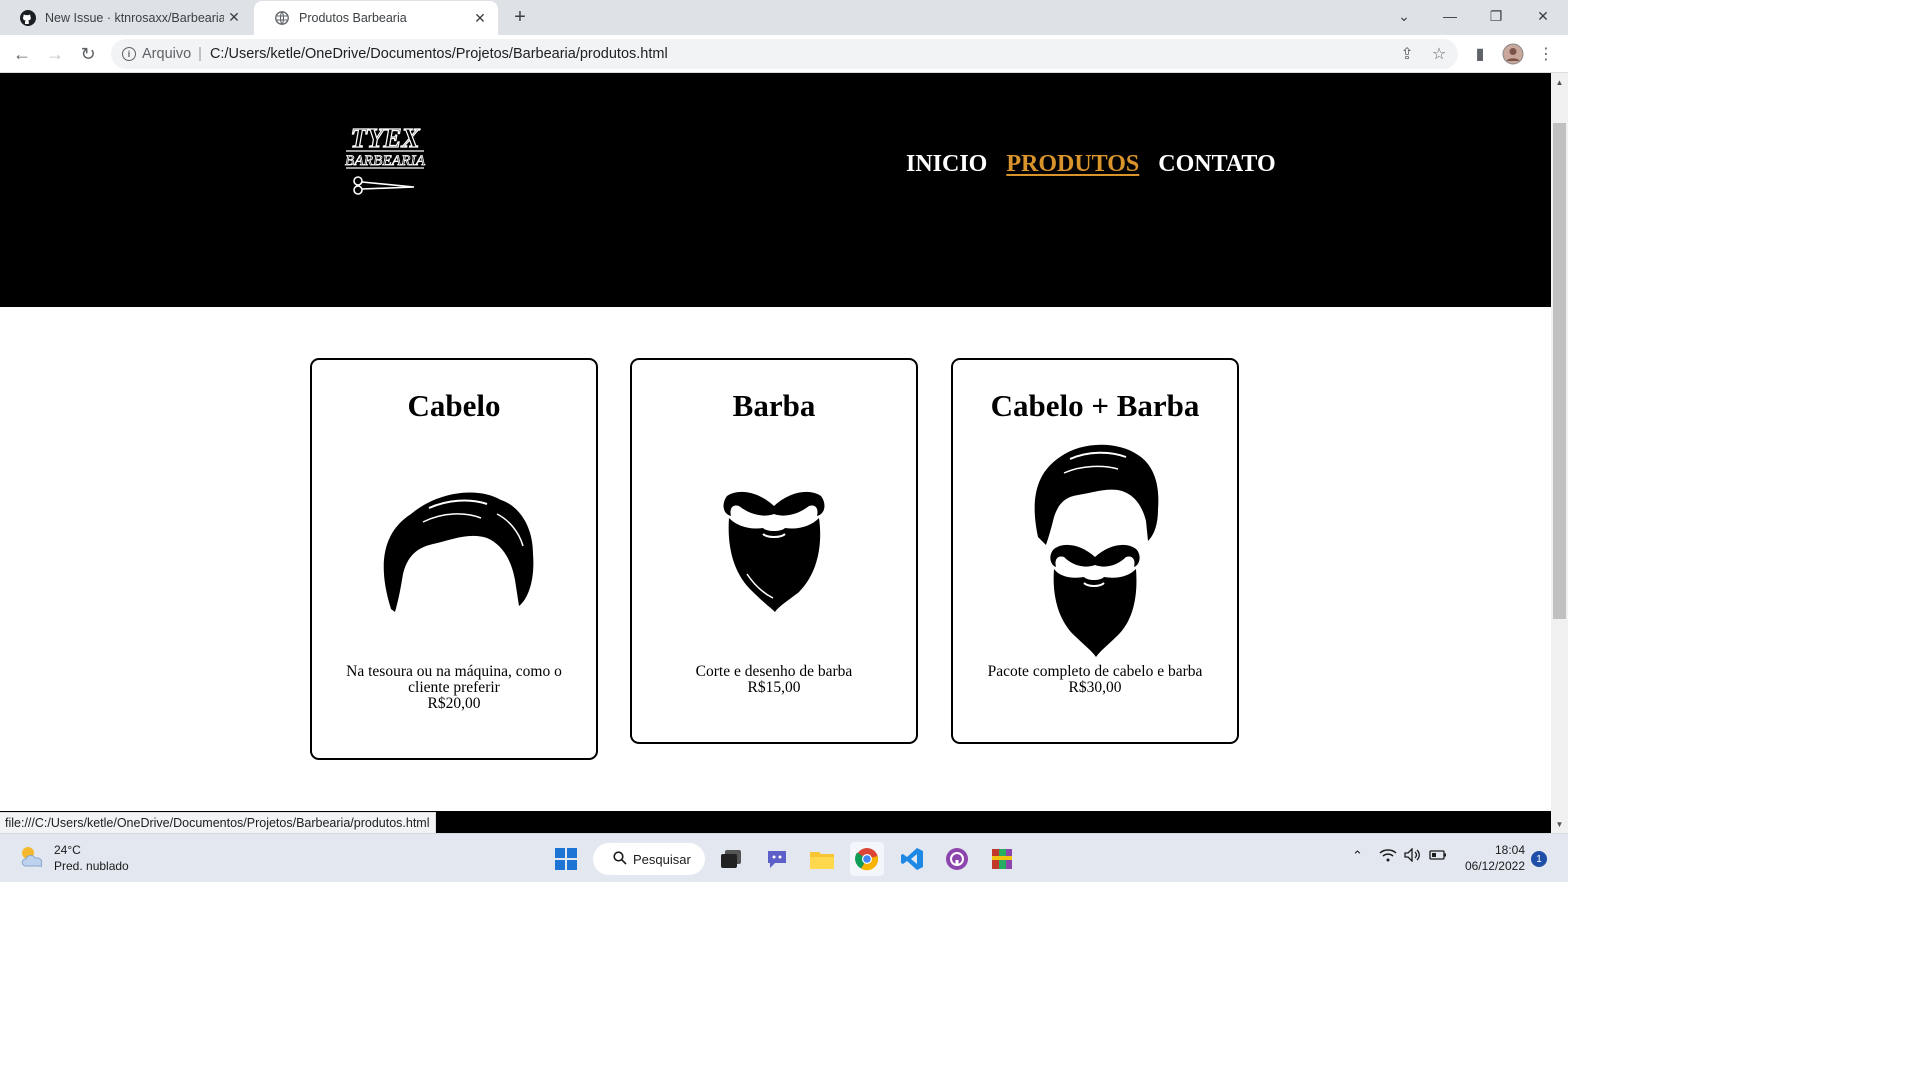 This screenshot has width=1920, height=1080. I want to click on product-title: Barba, so click(774, 405).